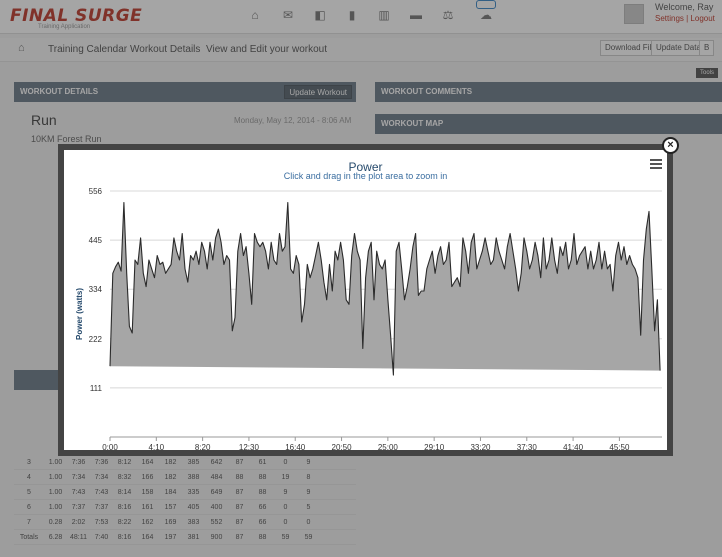  I want to click on chart-menu-icon, so click(656, 164).